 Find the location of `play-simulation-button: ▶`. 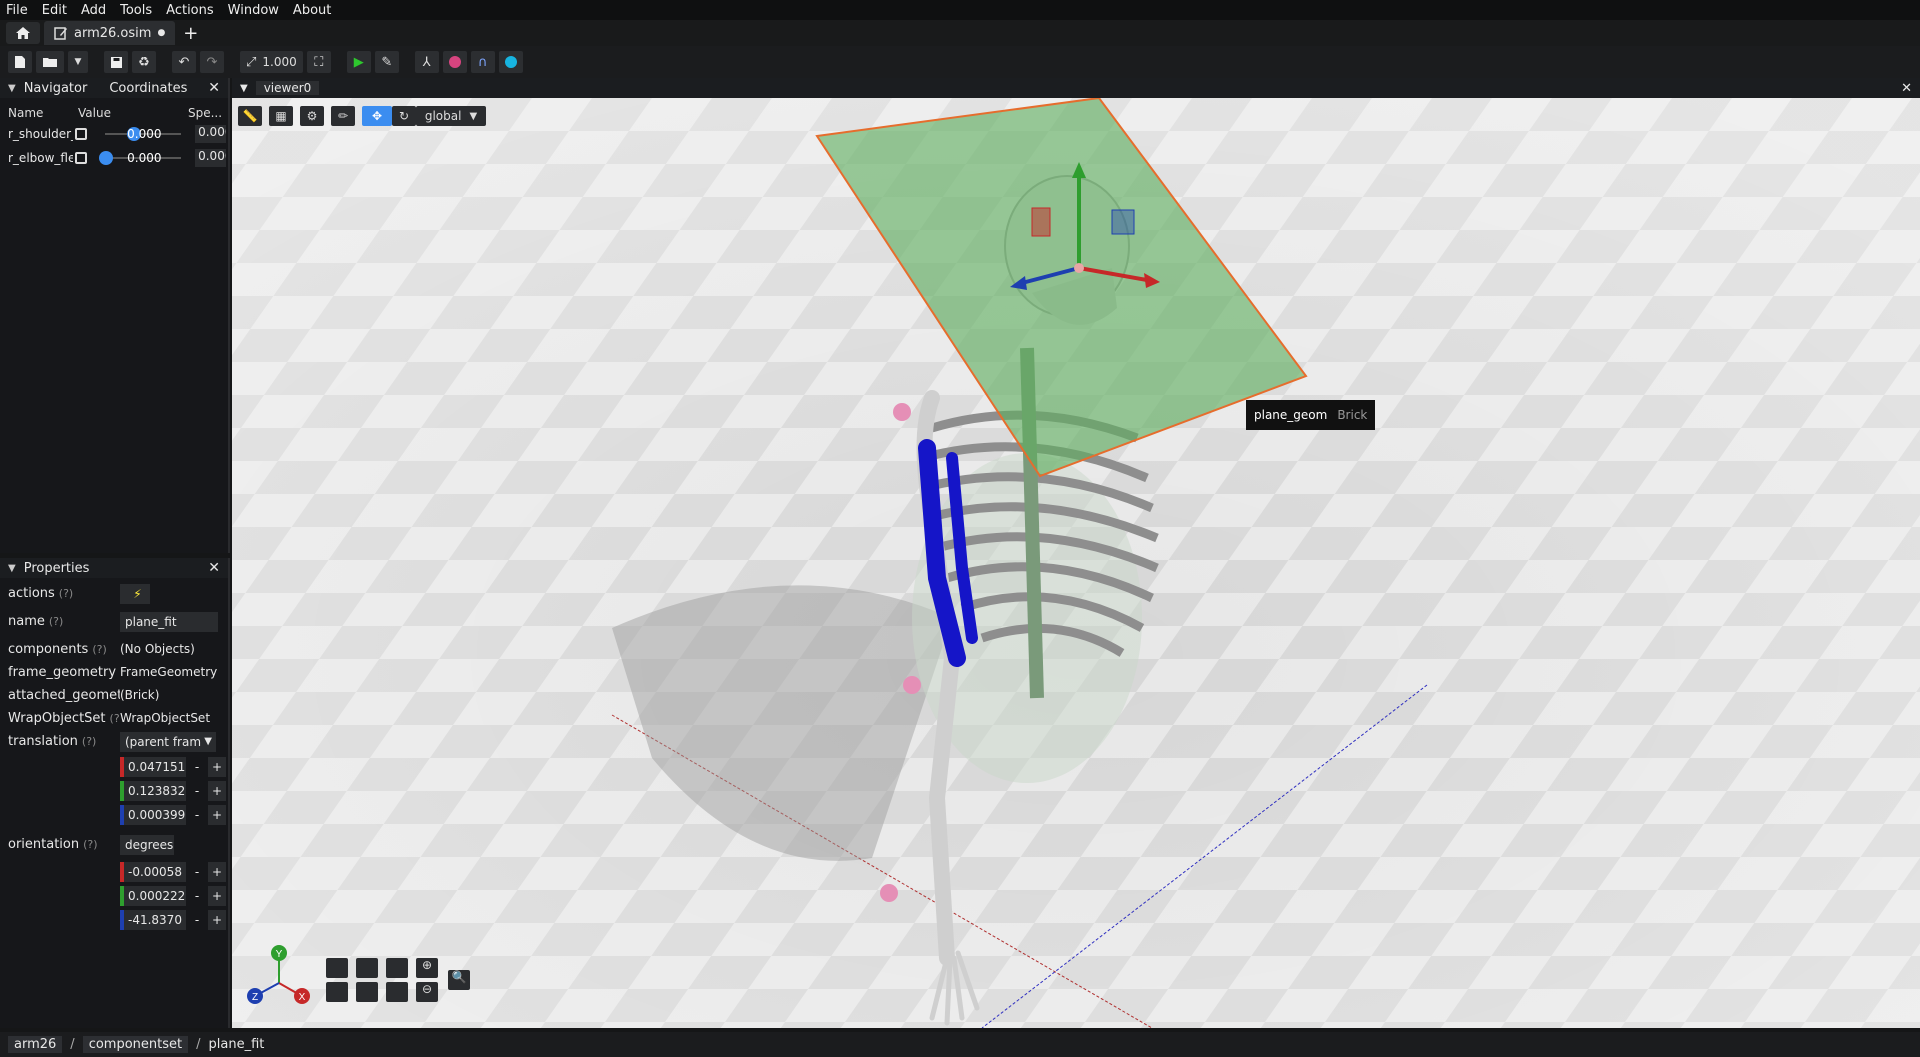

play-simulation-button: ▶ is located at coordinates (358, 62).